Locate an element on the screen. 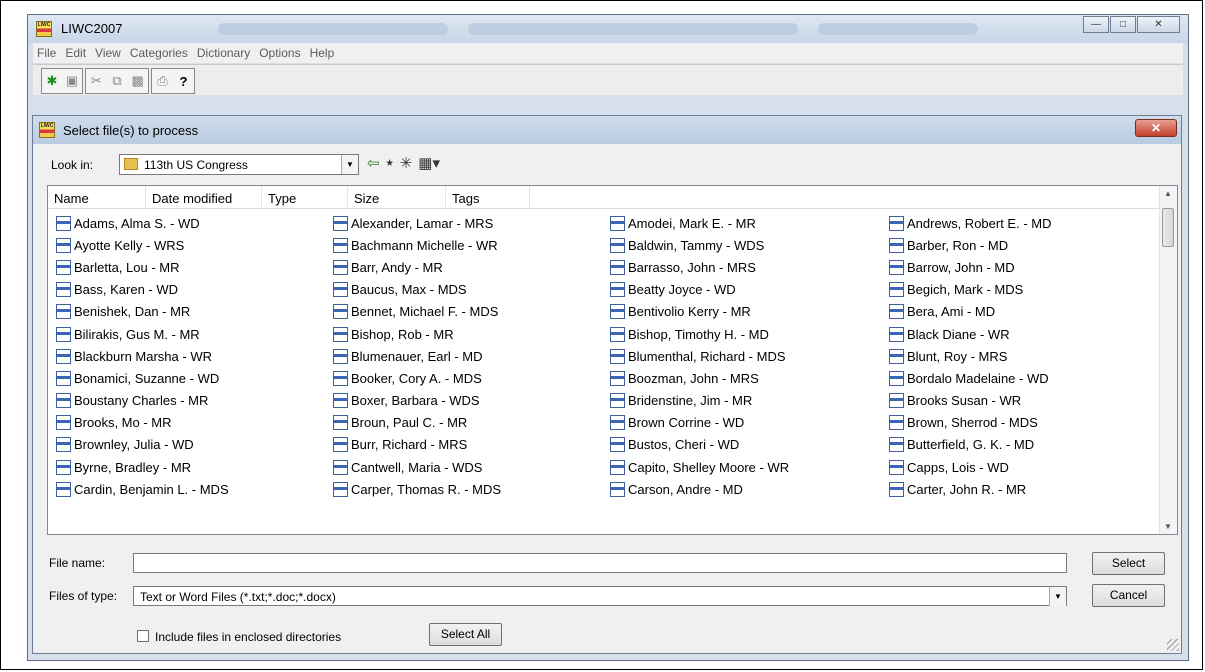  file-item: Barletta, Lou - MR is located at coordinates (142, 267).